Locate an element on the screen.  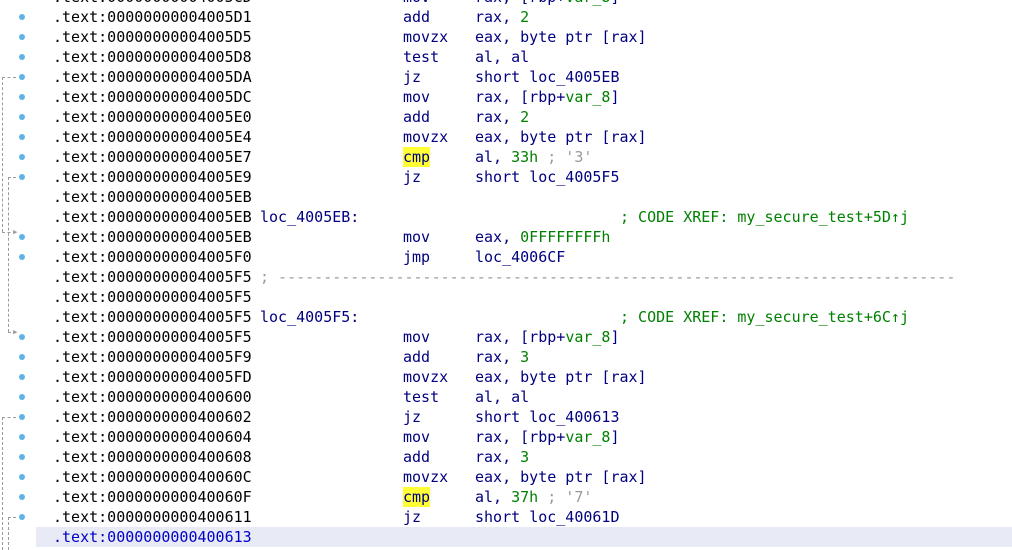
listing-row: .text:00000000004005F5 is located at coordinates (524, 297).